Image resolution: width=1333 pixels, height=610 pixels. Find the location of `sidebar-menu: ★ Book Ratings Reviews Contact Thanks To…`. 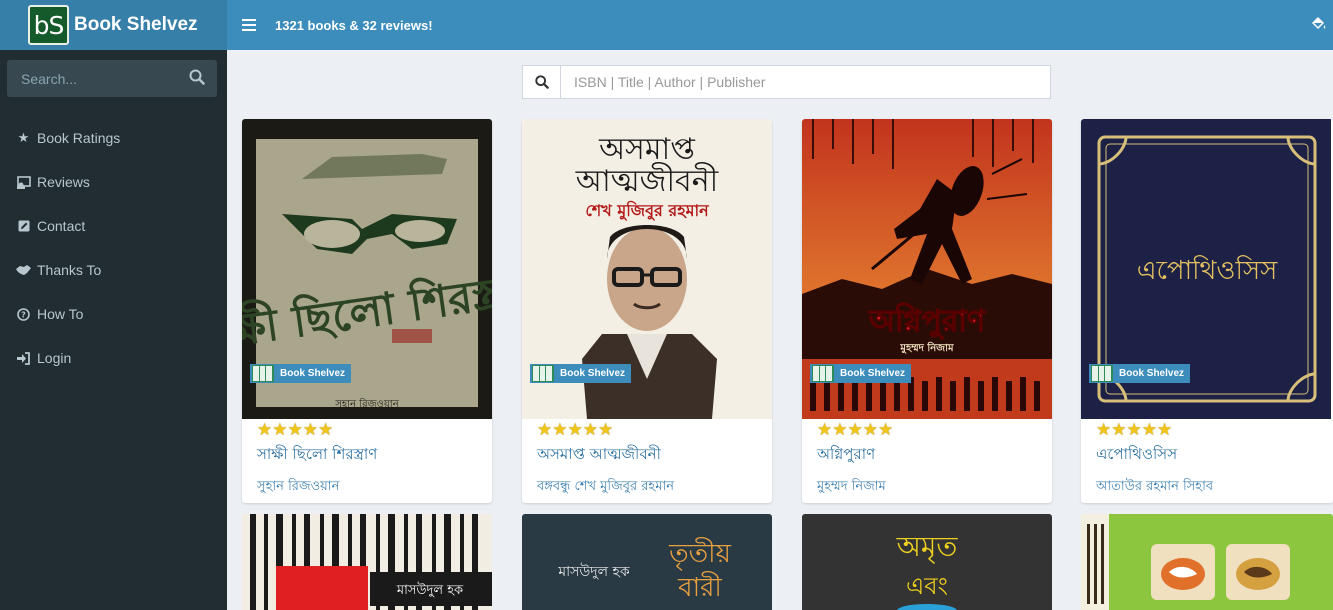

sidebar-menu: ★ Book Ratings Reviews Contact Thanks To… is located at coordinates (113, 248).